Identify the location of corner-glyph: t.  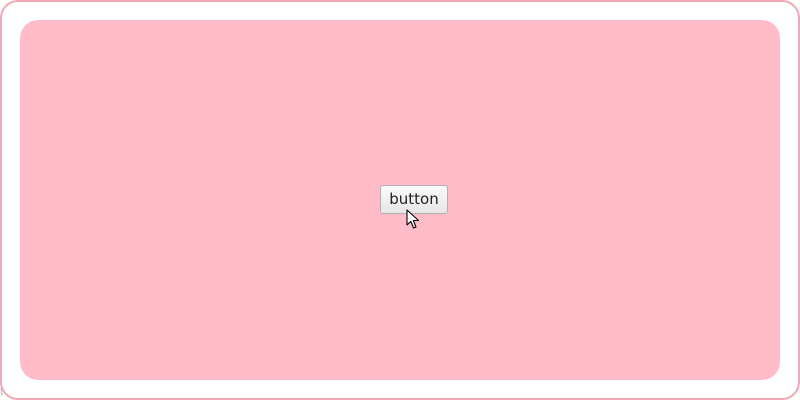
(2, 391).